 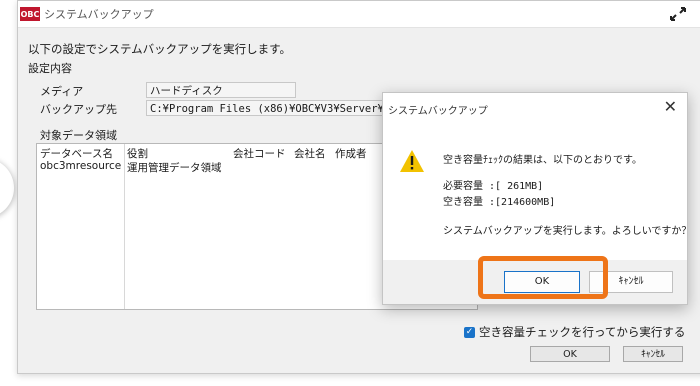 I want to click on expand-icon, so click(x=678, y=14).